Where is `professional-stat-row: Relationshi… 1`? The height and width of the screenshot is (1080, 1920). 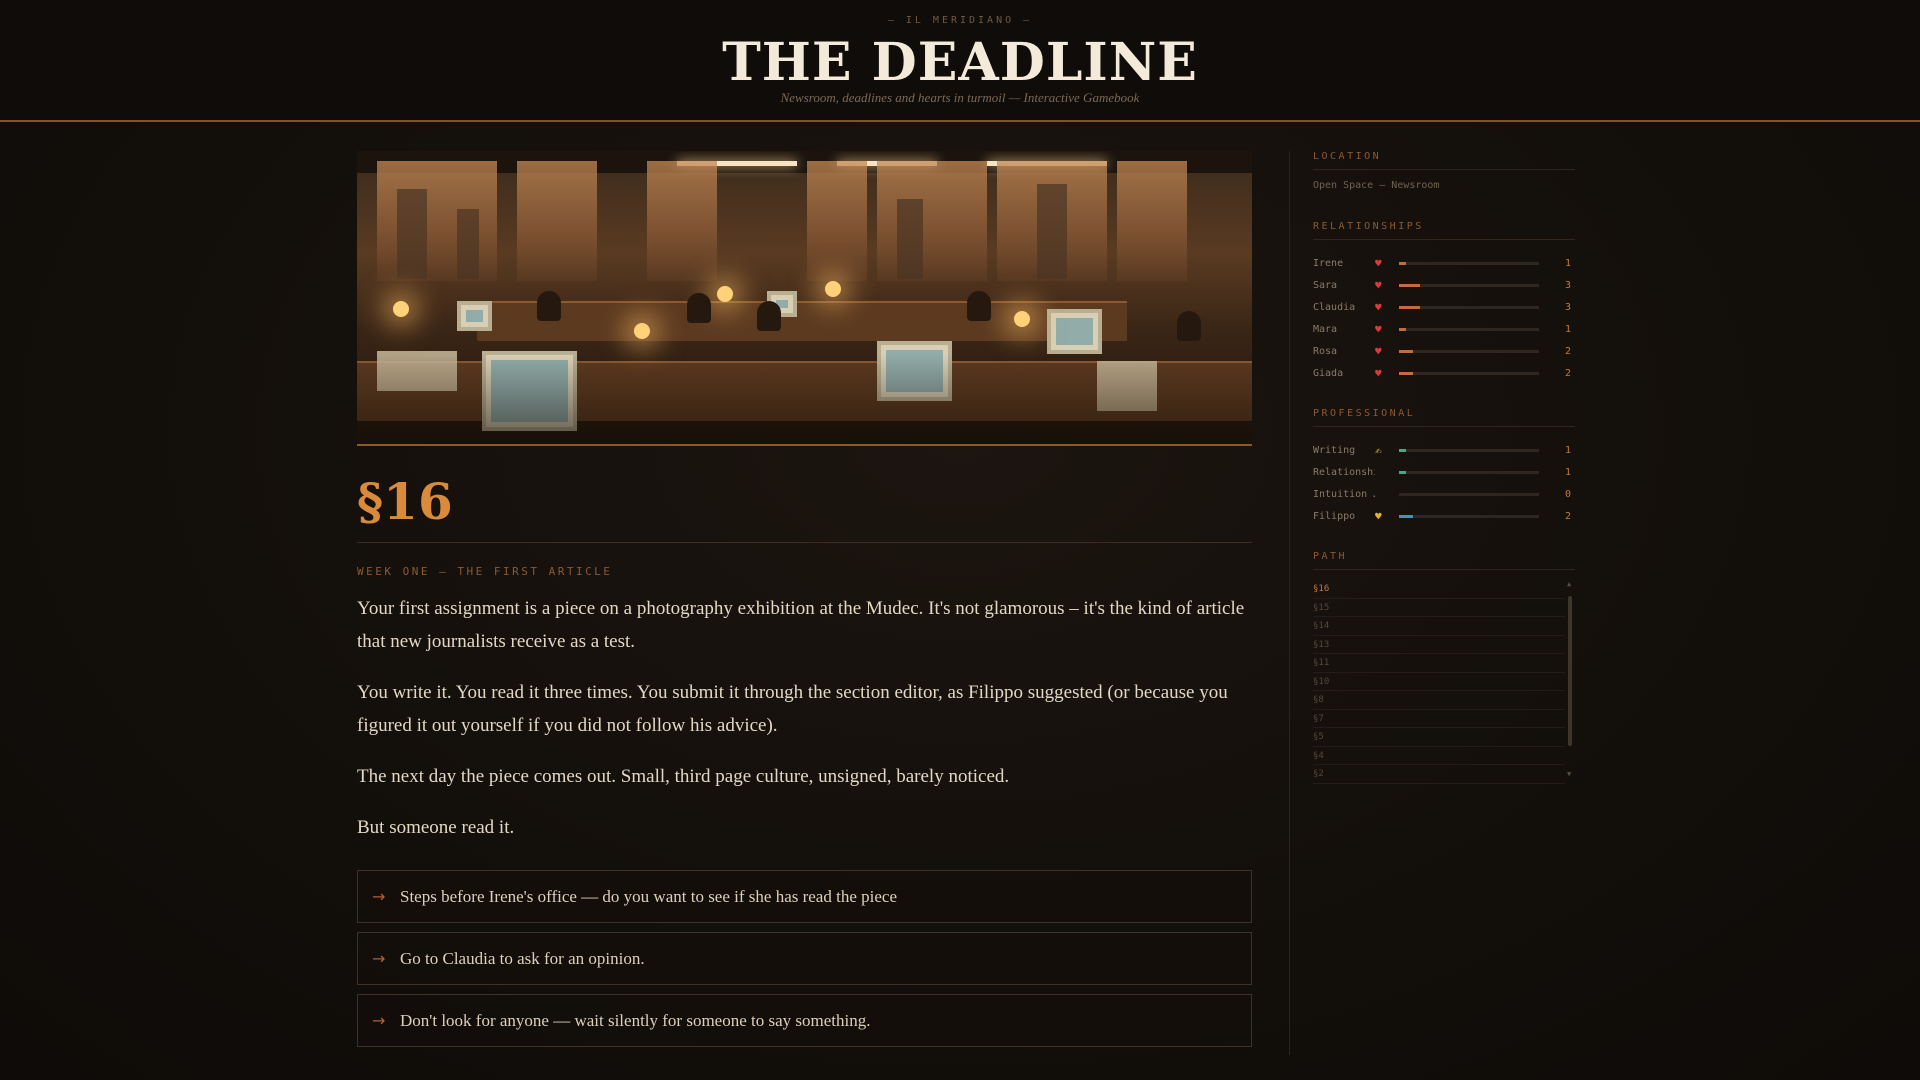
professional-stat-row: Relationshi… 1 is located at coordinates (1444, 472).